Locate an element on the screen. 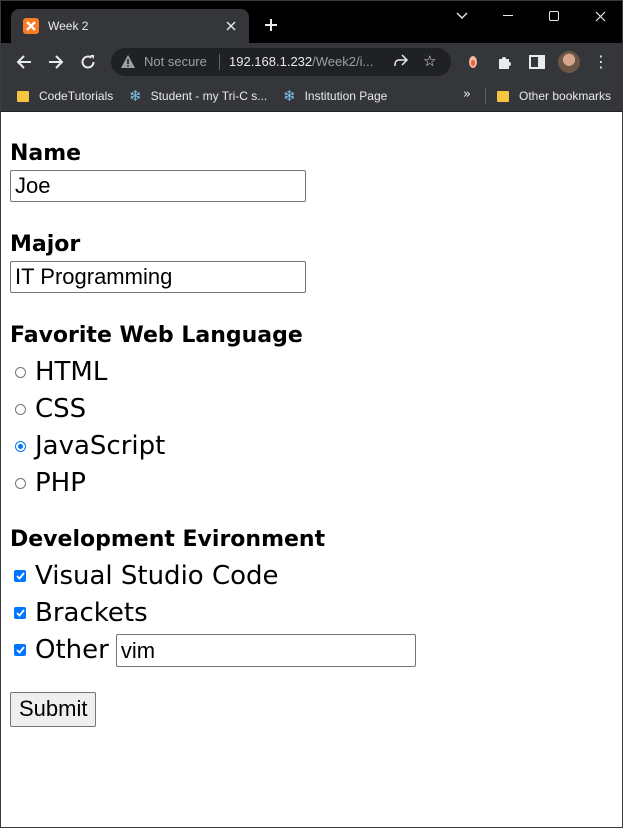  browser-toolbar: Not secure 192.168.1.232/Week2/i... ☆ ⋮ is located at coordinates (311, 62).